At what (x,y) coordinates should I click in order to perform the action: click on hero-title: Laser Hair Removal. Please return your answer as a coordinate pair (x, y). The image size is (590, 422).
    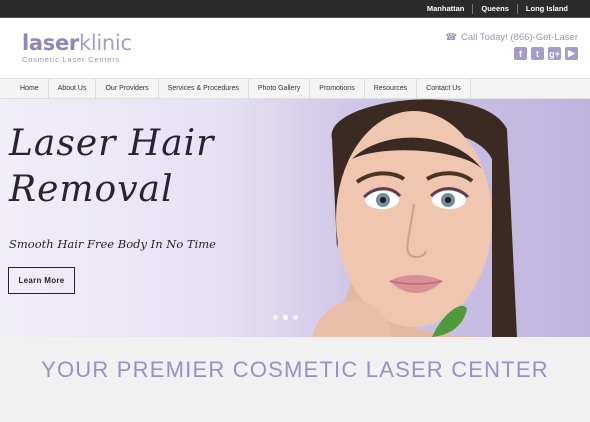
    Looking at the image, I should click on (111, 167).